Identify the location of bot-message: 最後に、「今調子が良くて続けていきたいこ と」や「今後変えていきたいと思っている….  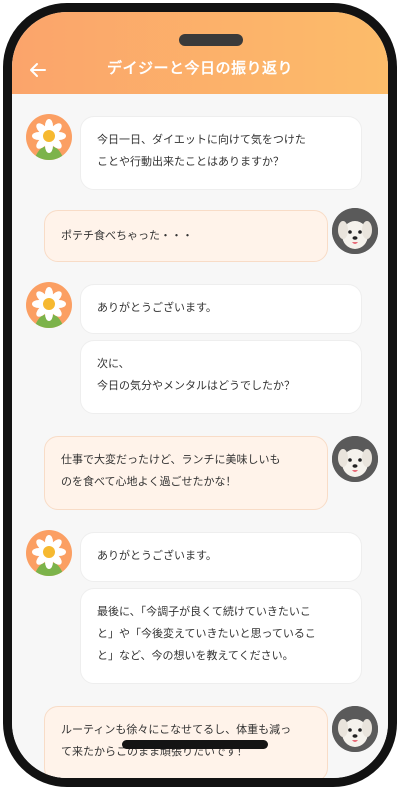
(221, 636).